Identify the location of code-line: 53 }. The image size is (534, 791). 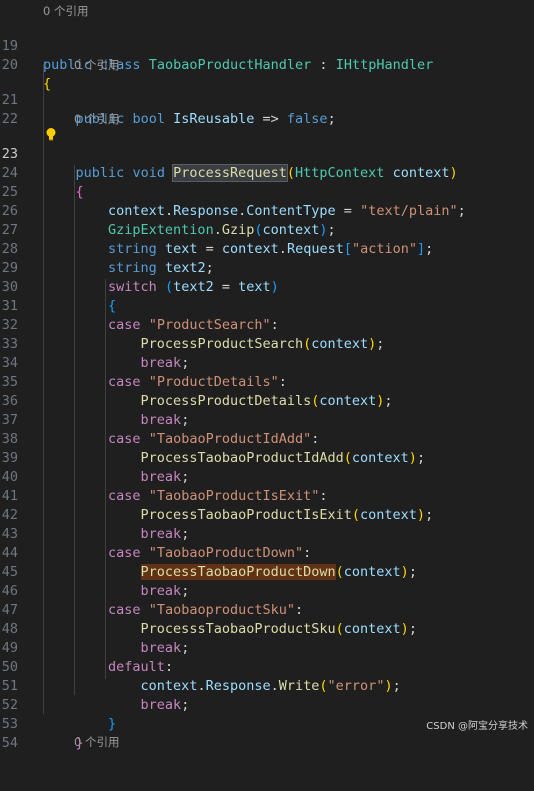
(267, 723).